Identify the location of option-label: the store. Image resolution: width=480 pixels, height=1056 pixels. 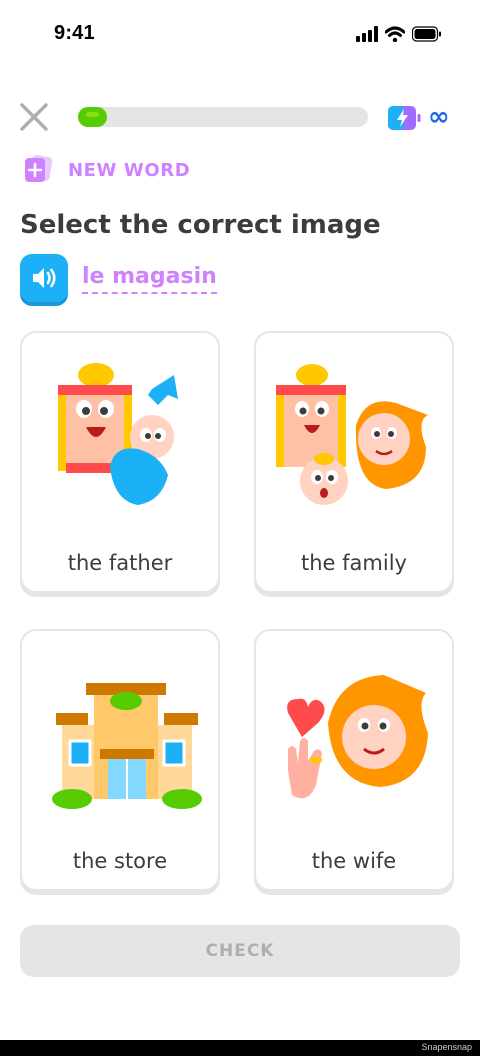
(120, 861).